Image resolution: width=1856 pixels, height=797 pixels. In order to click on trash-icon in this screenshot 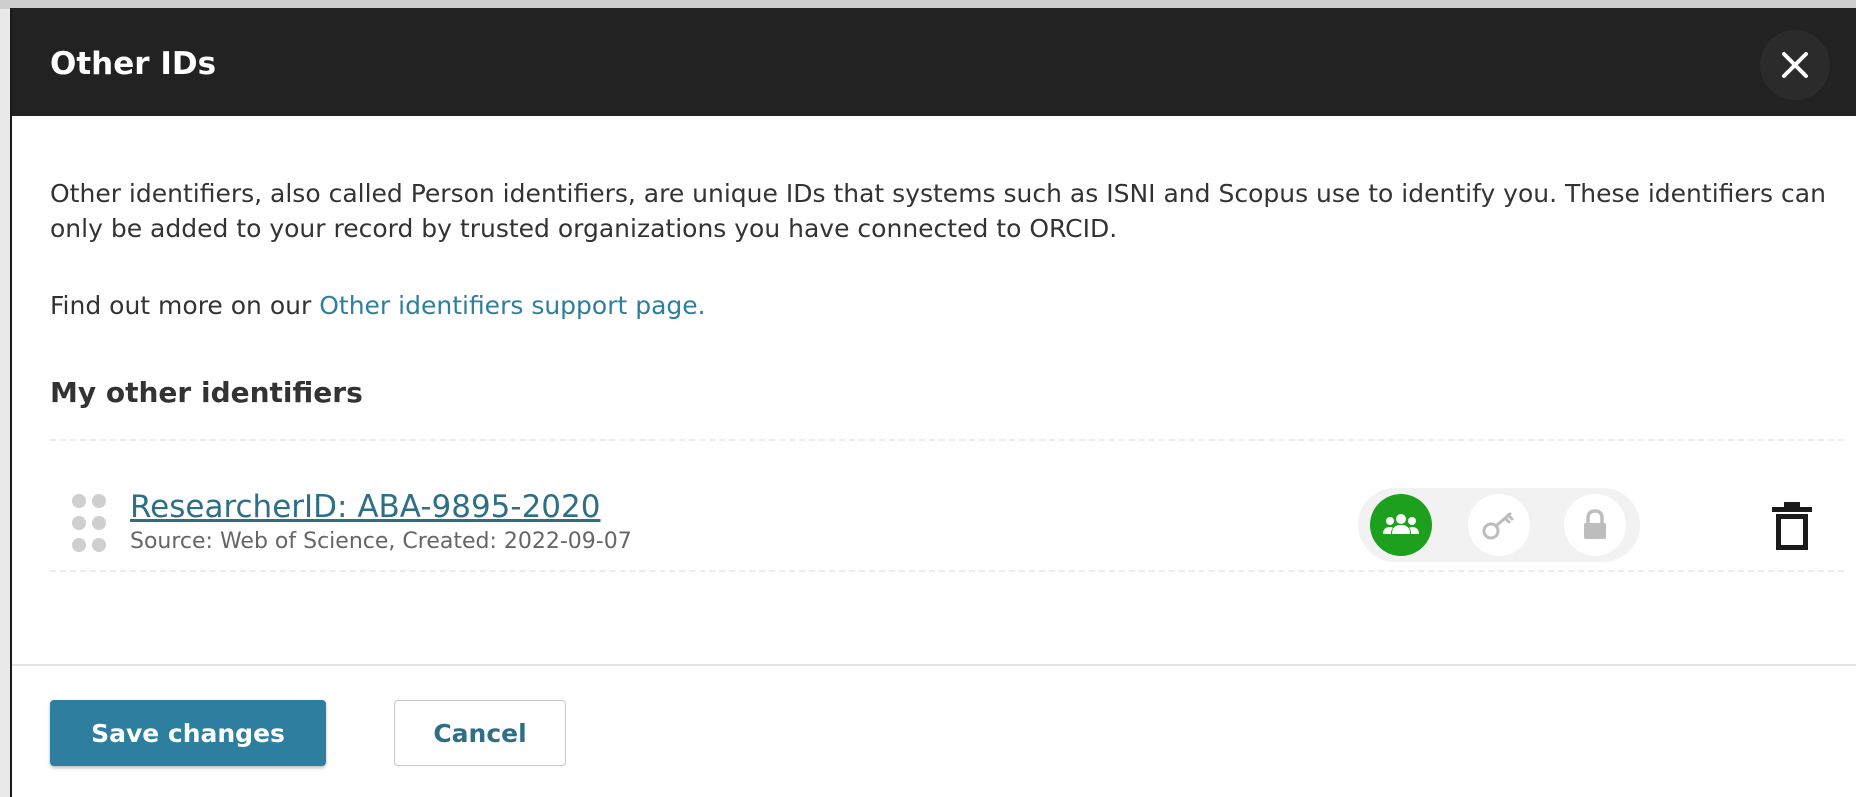, I will do `click(1792, 526)`.